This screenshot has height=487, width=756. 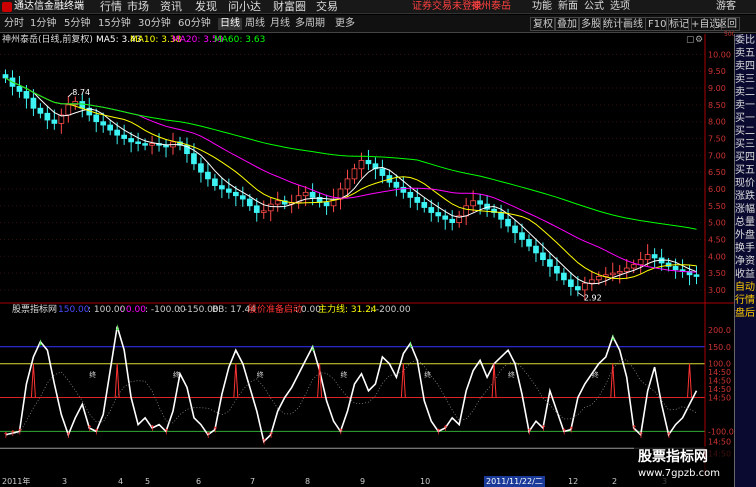 I want to click on indicator-y-tick: 150.0, so click(x=719, y=347).